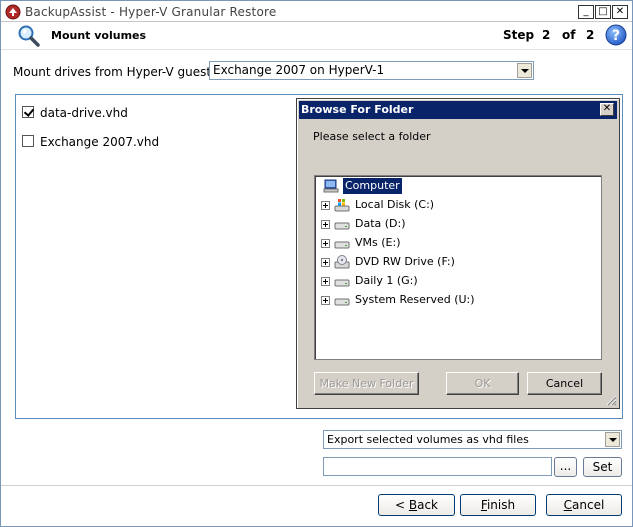  What do you see at coordinates (586, 12) in the screenshot?
I see `minimize-button: _` at bounding box center [586, 12].